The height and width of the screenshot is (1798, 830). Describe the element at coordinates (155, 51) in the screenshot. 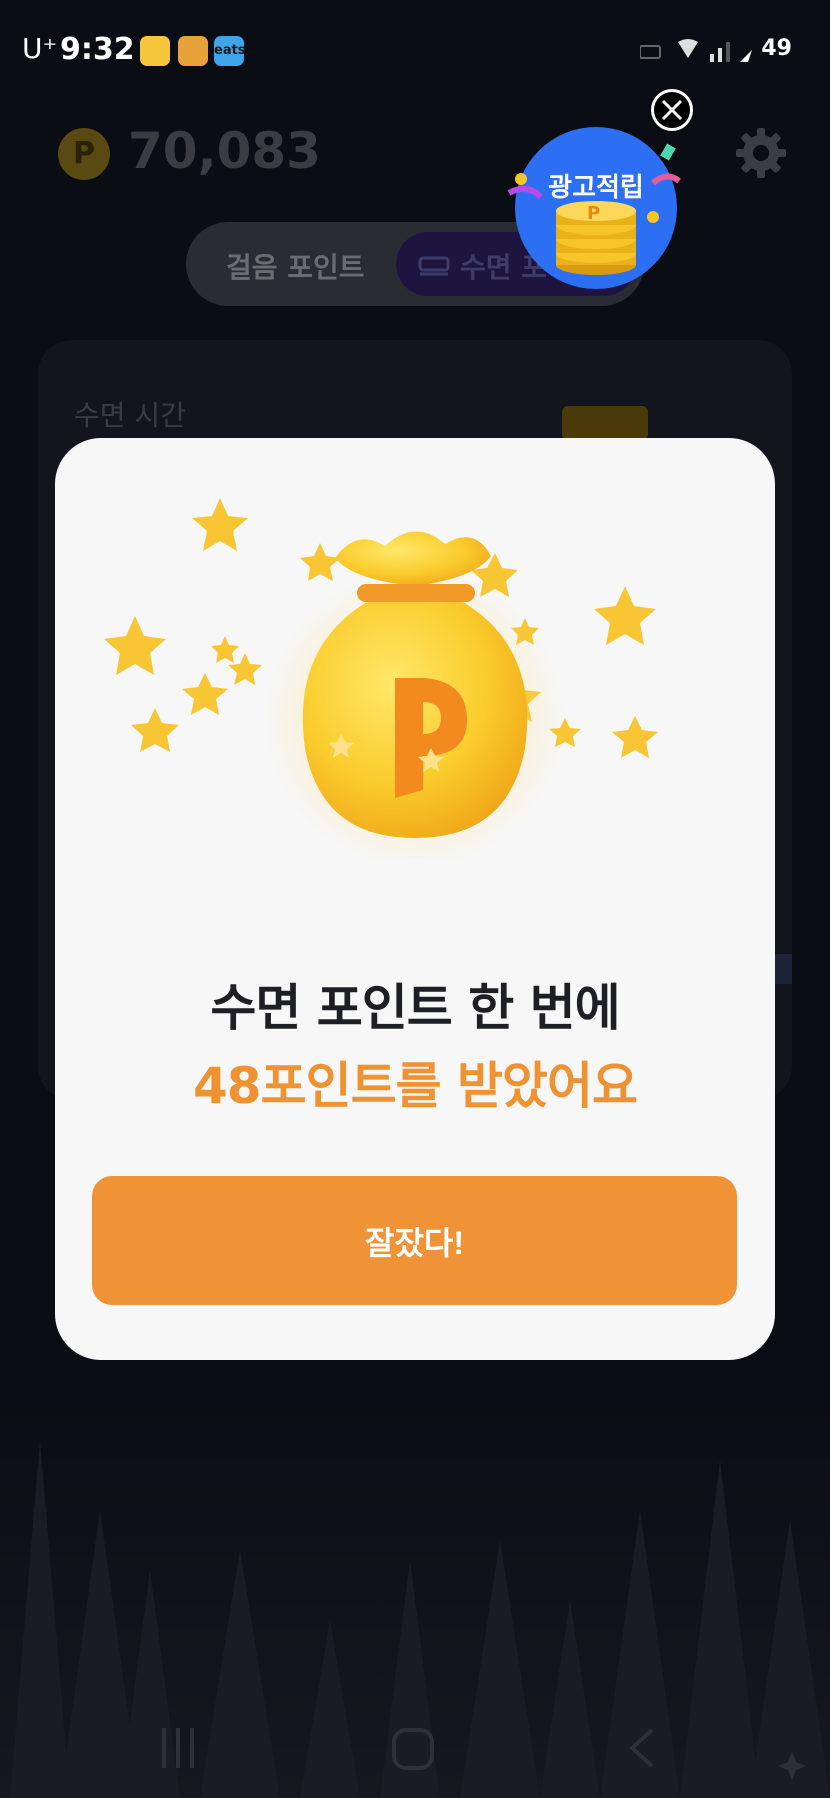

I see `sun-app-icon` at that location.